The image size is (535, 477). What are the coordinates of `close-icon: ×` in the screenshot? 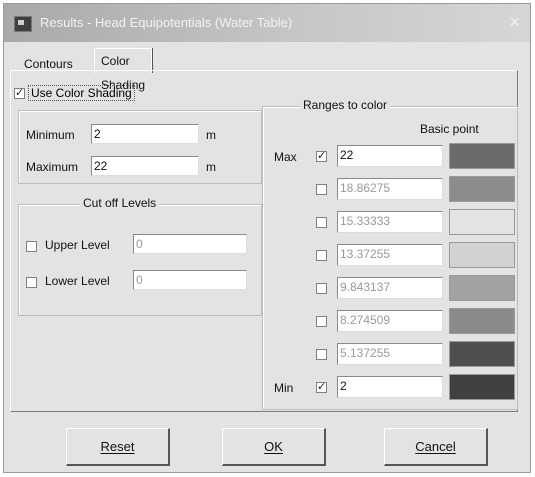 It's located at (514, 22).